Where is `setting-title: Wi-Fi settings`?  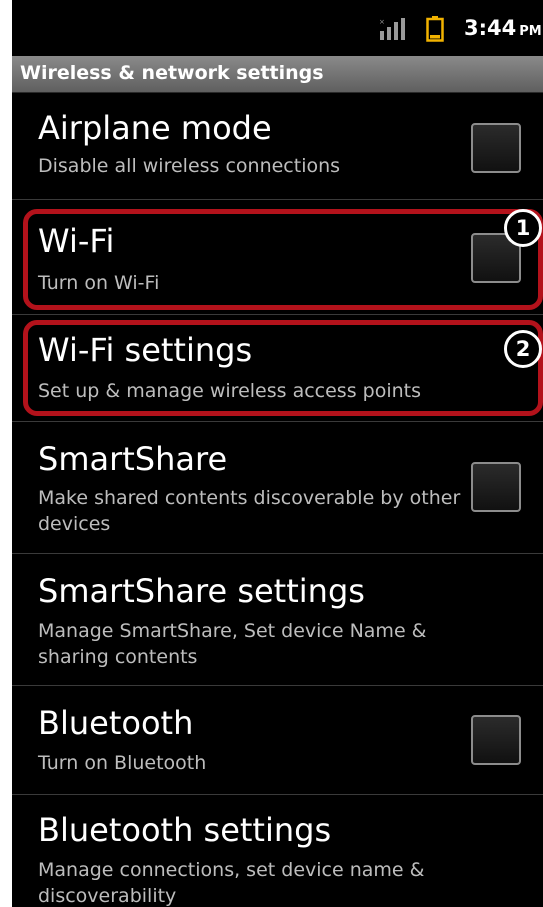
setting-title: Wi-Fi settings is located at coordinates (145, 350).